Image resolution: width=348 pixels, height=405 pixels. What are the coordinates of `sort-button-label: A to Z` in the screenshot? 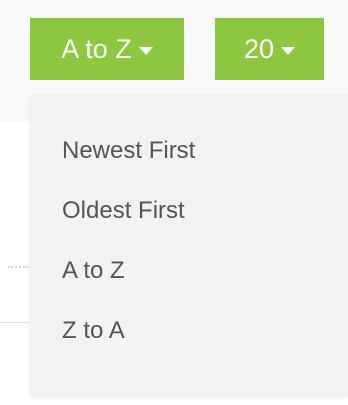 It's located at (96, 48).